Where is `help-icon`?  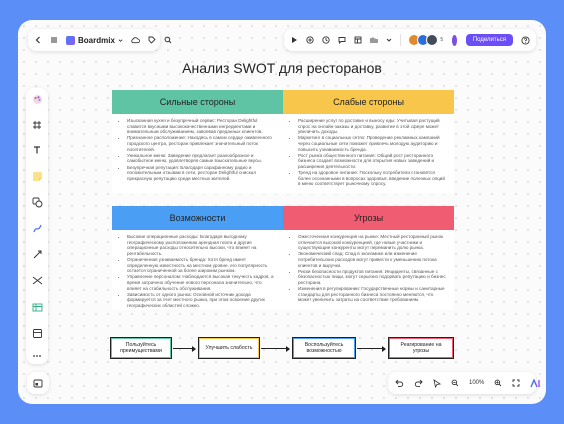 help-icon is located at coordinates (525, 40).